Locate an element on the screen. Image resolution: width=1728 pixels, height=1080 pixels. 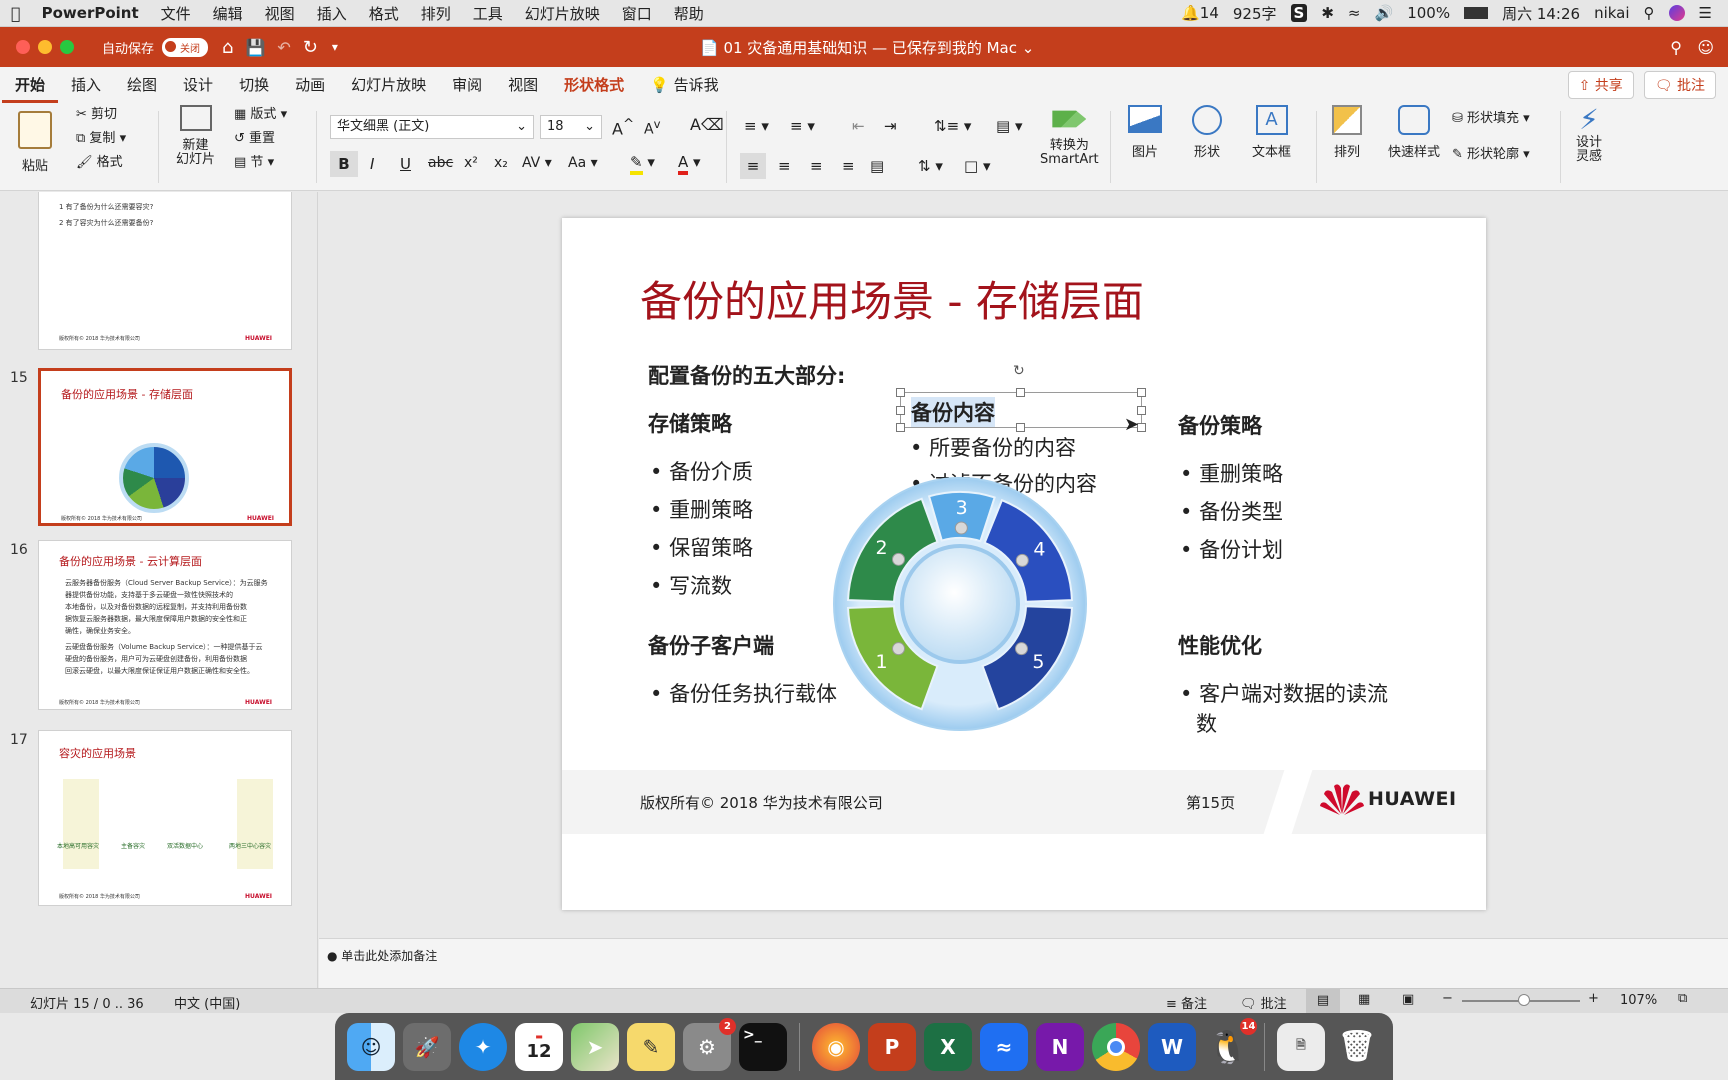
new-slide-button: 新建 幻灯片 is located at coordinates (195, 136).